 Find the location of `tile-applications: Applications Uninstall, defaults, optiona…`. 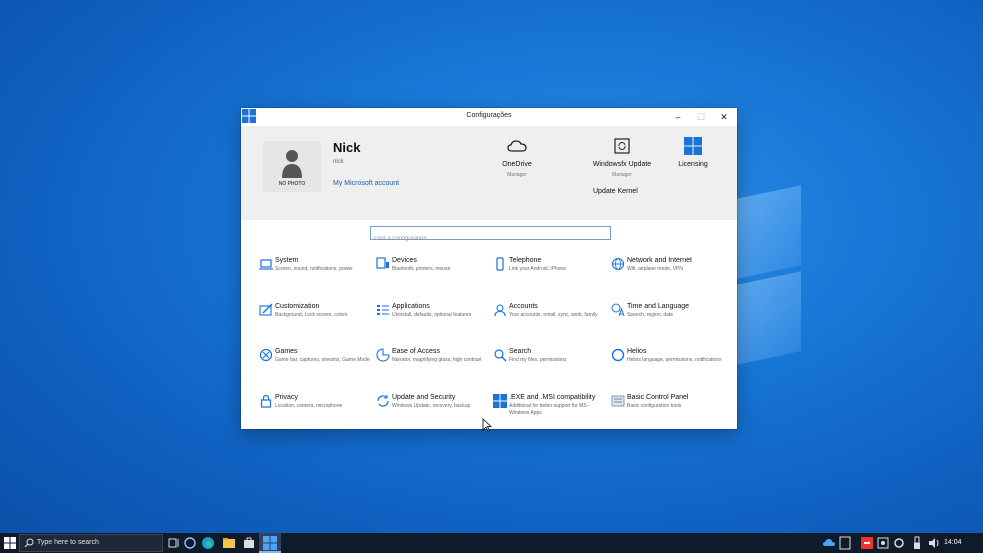

tile-applications: Applications Uninstall, defaults, optiona… is located at coordinates (434, 321).